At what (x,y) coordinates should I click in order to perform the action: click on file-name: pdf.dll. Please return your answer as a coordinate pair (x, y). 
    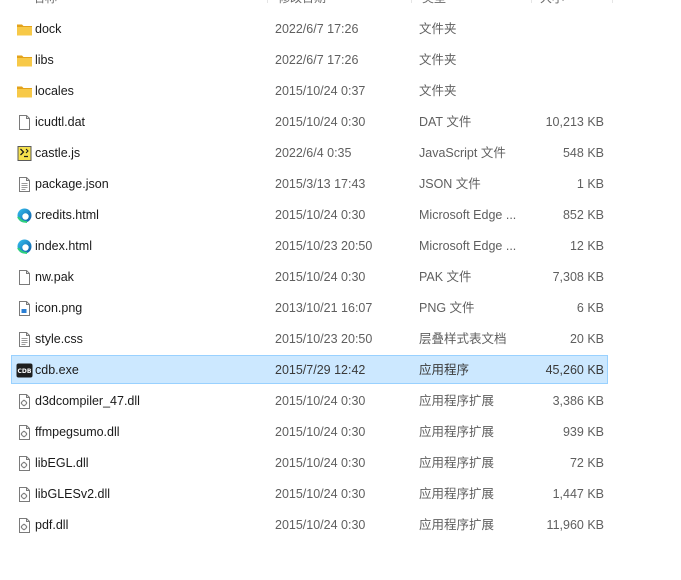
    Looking at the image, I should click on (51, 525).